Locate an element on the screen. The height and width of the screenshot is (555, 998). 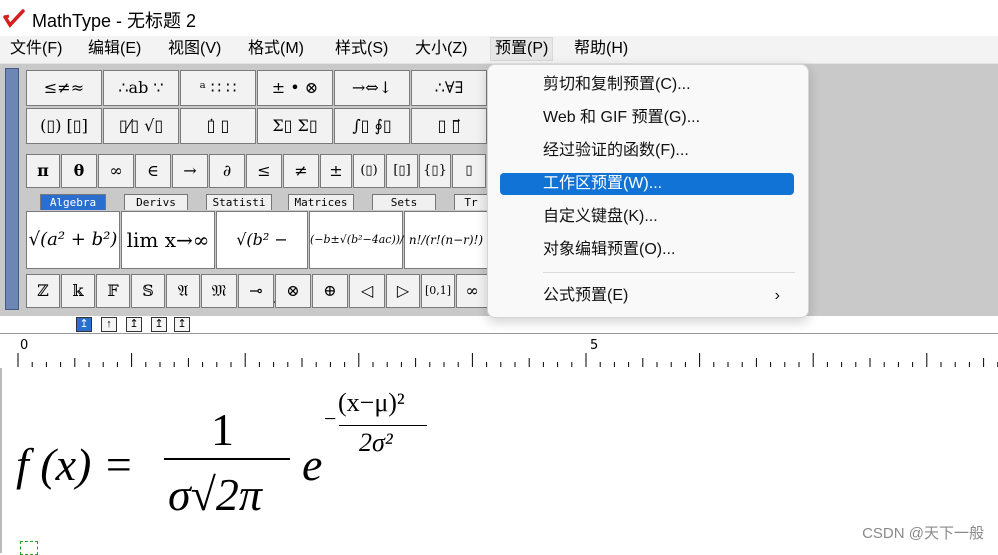
palette-sums-button: Σ▯ Σ▯ is located at coordinates (295, 126).